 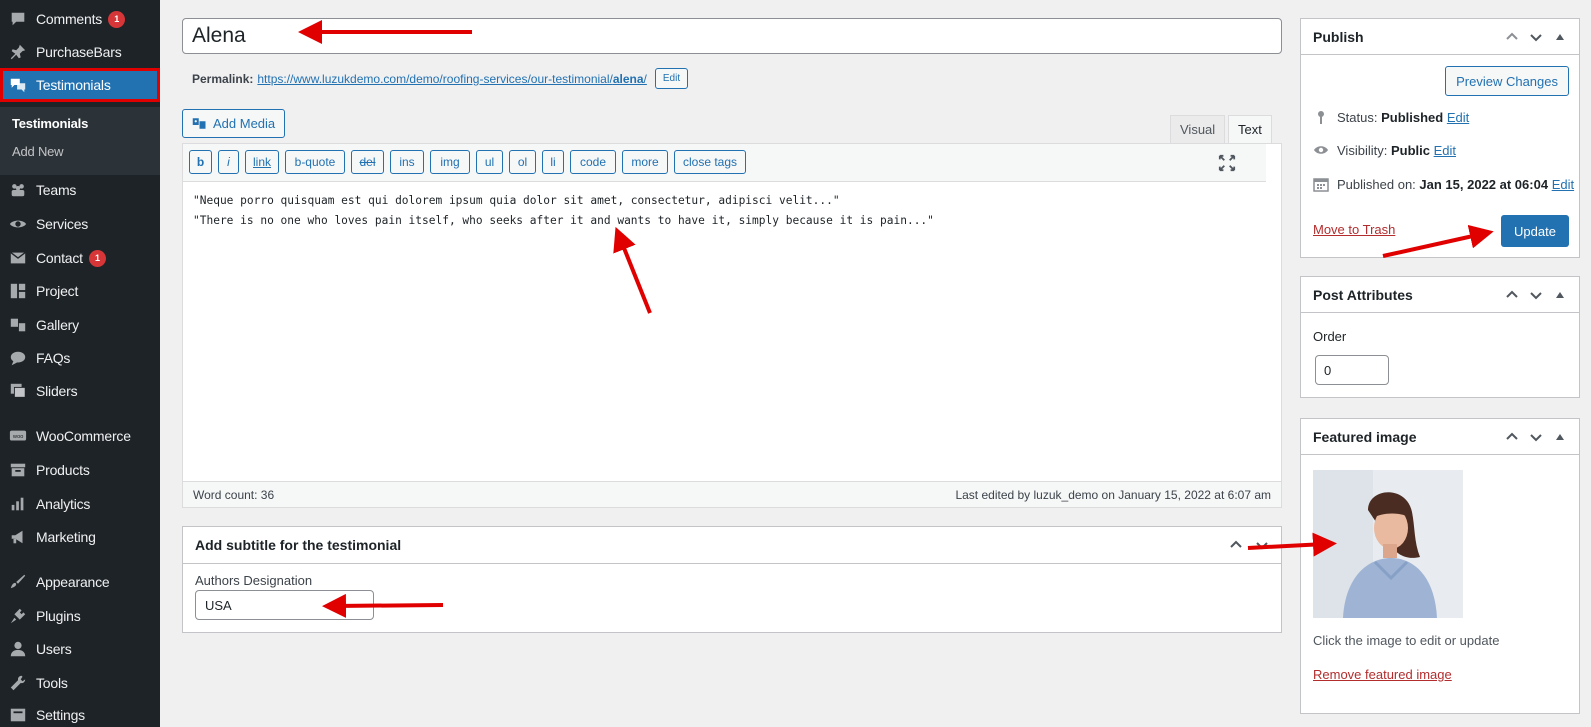 What do you see at coordinates (228, 162) in the screenshot?
I see `qt-italic-button: i` at bounding box center [228, 162].